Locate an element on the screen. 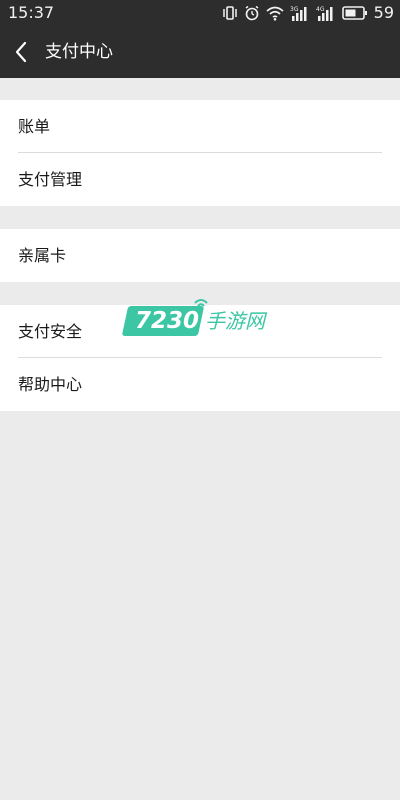  battery-icon is located at coordinates (354, 13).